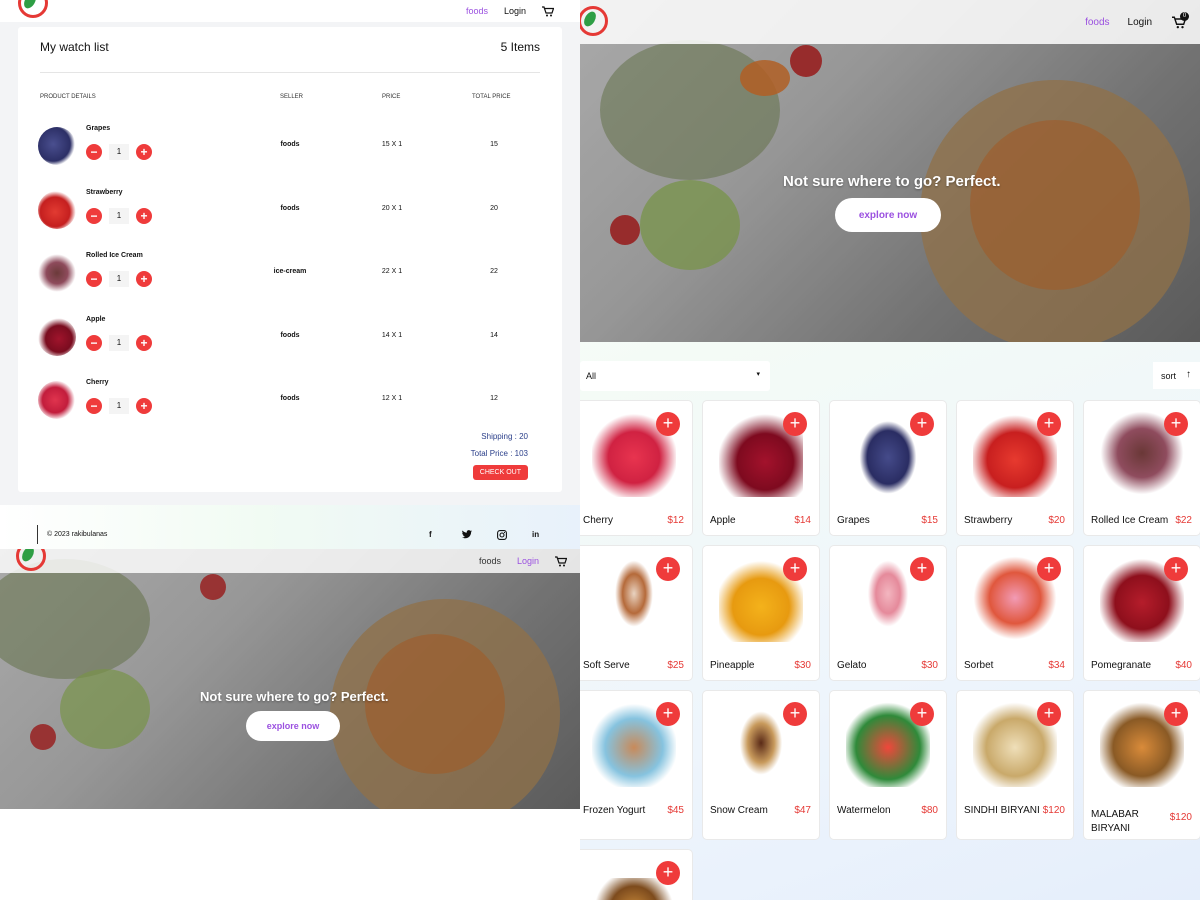 The image size is (1200, 900). Describe the element at coordinates (290, 407) in the screenshot. I see `table-row: Cherry − 1 + foods 12 X 1 12` at that location.